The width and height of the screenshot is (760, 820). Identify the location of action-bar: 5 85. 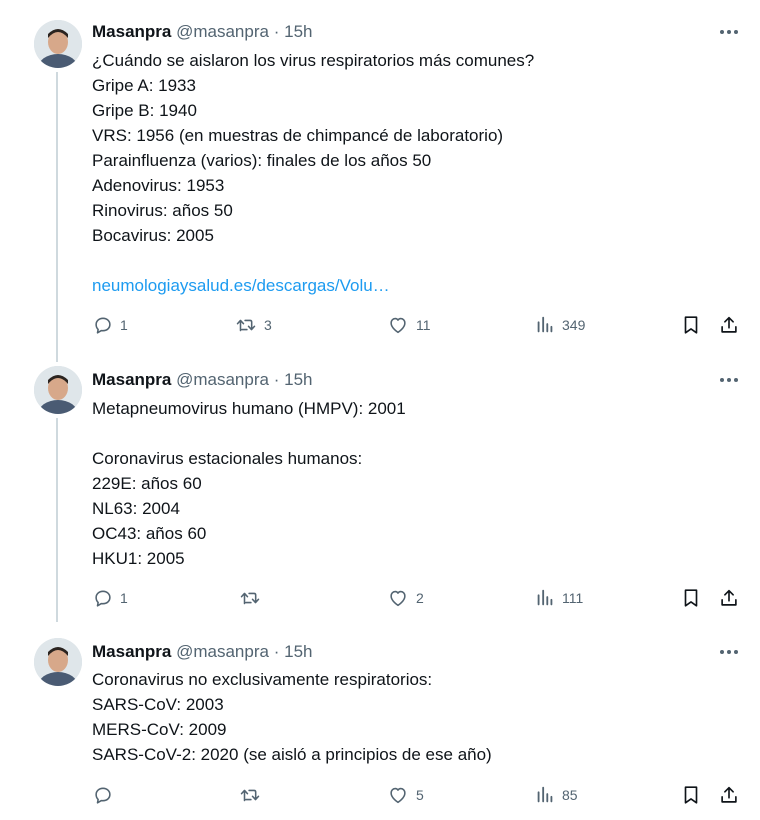
(422, 795).